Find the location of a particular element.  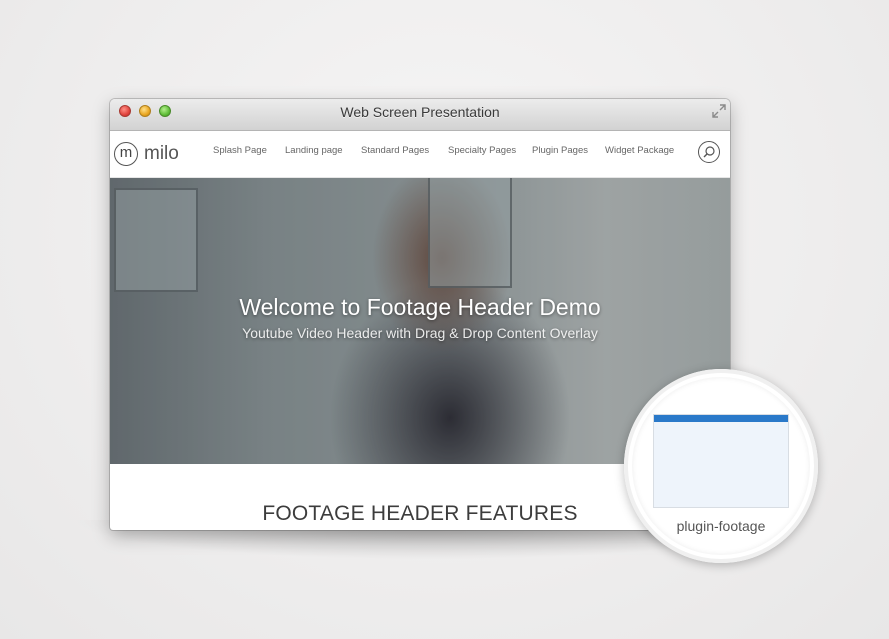

window-title: Web Screen Presentation is located at coordinates (420, 112).